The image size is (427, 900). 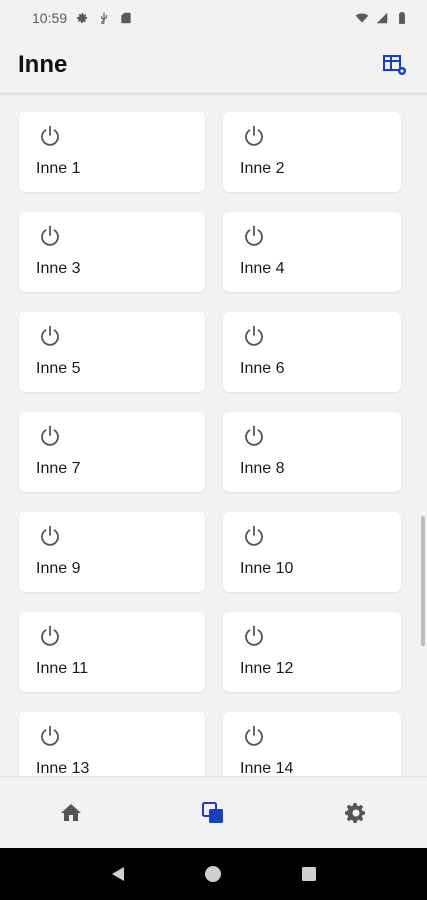 What do you see at coordinates (312, 552) in the screenshot?
I see `device-tile: Inne 10` at bounding box center [312, 552].